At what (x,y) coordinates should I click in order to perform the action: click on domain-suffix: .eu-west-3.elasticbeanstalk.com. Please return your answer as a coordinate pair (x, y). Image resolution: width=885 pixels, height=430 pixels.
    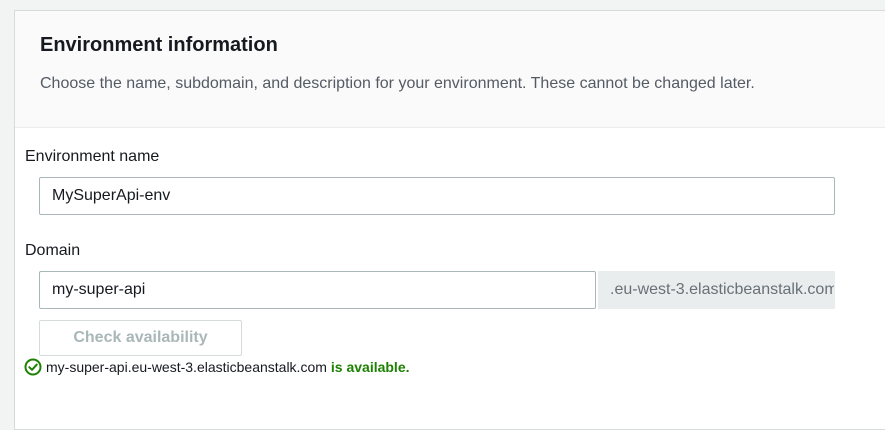
    Looking at the image, I should click on (716, 290).